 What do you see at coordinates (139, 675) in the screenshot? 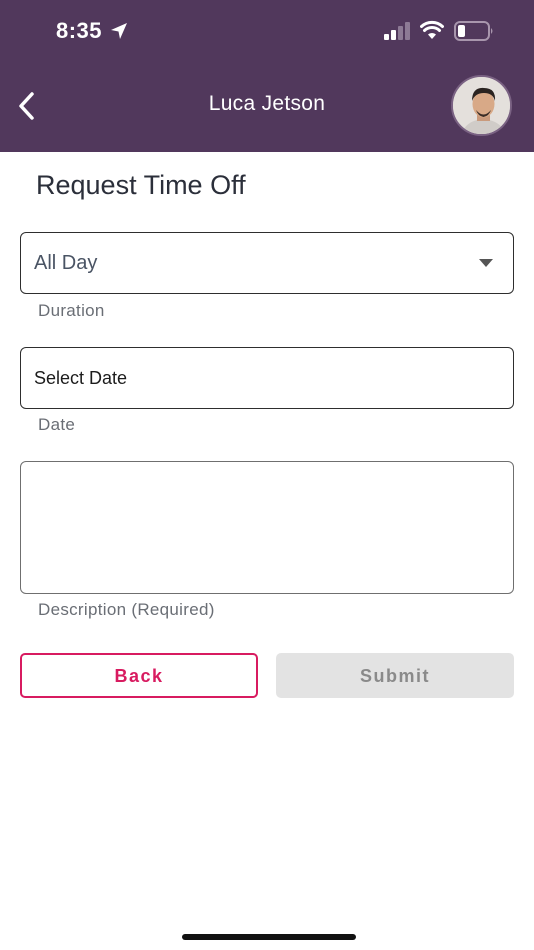
I see `back-button: Back` at bounding box center [139, 675].